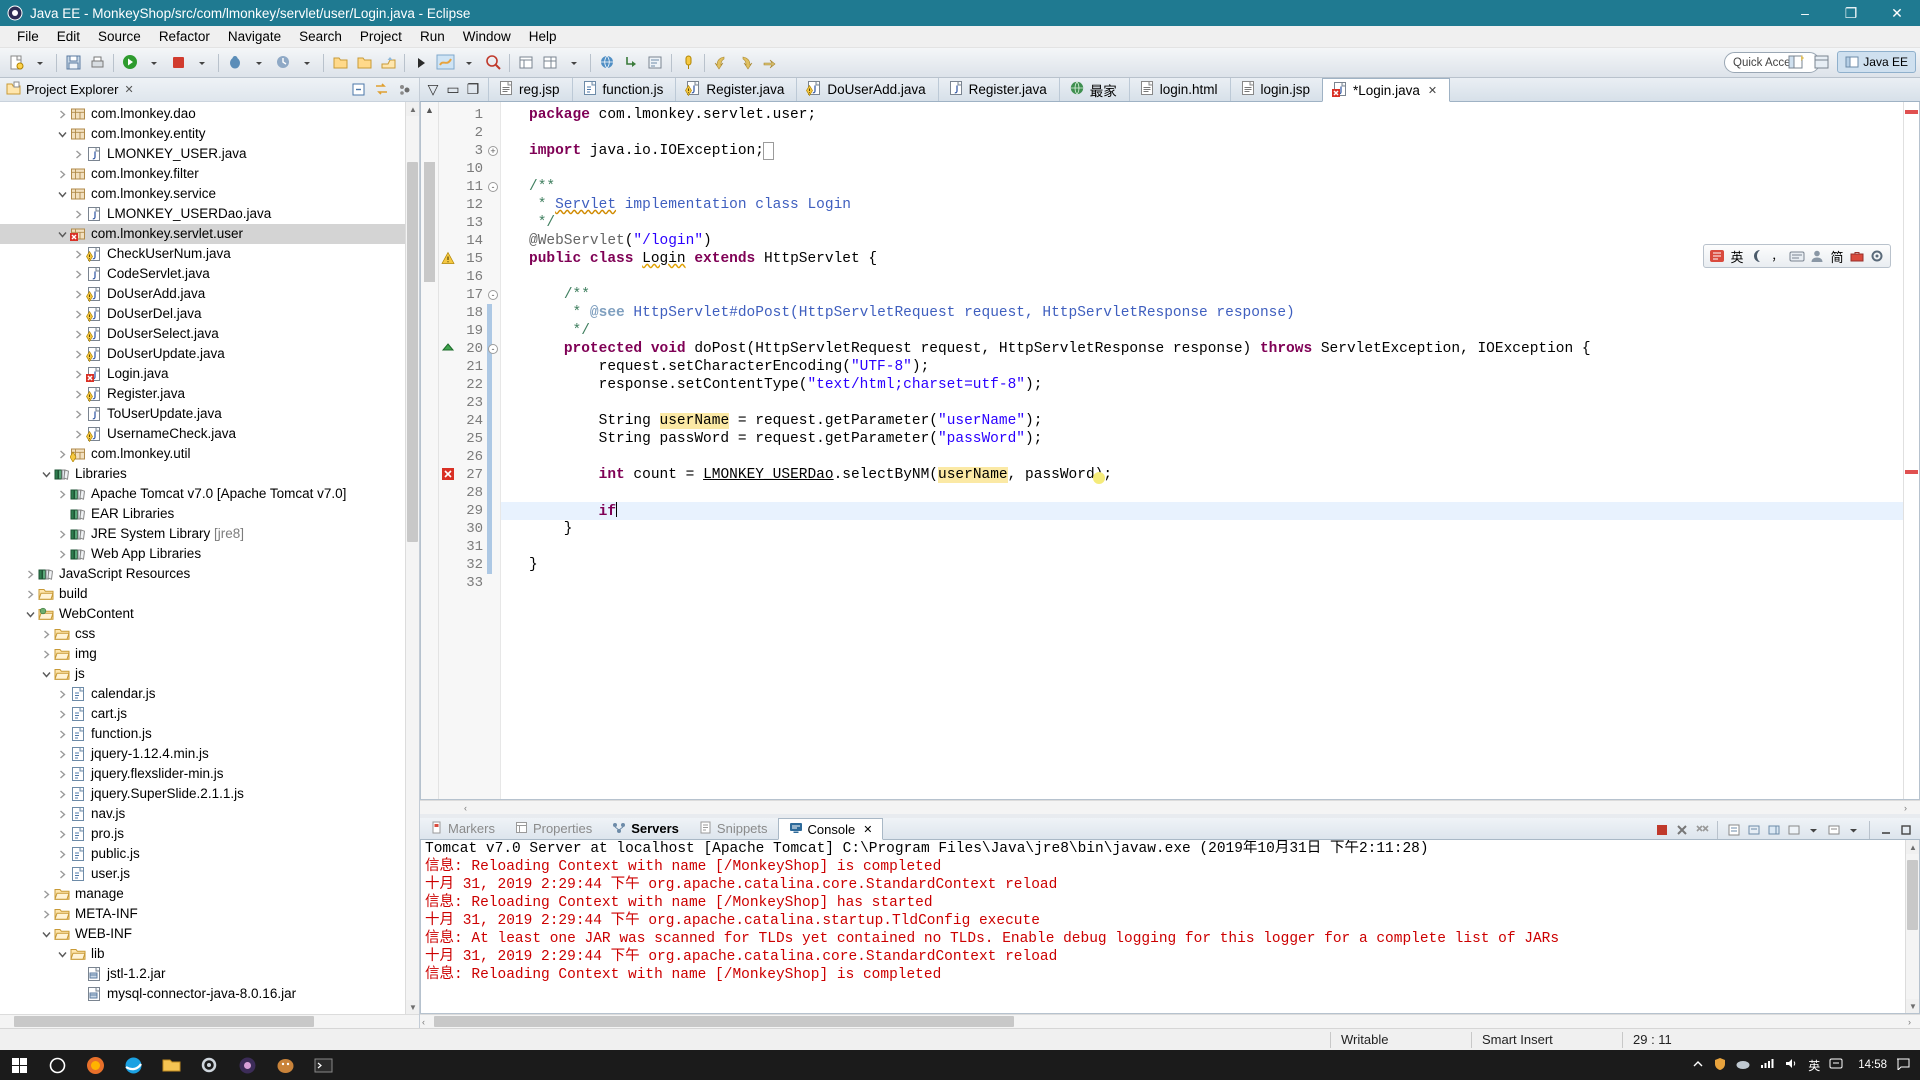 This screenshot has height=1080, width=1920. I want to click on settings-gear-icon, so click(209, 1065).